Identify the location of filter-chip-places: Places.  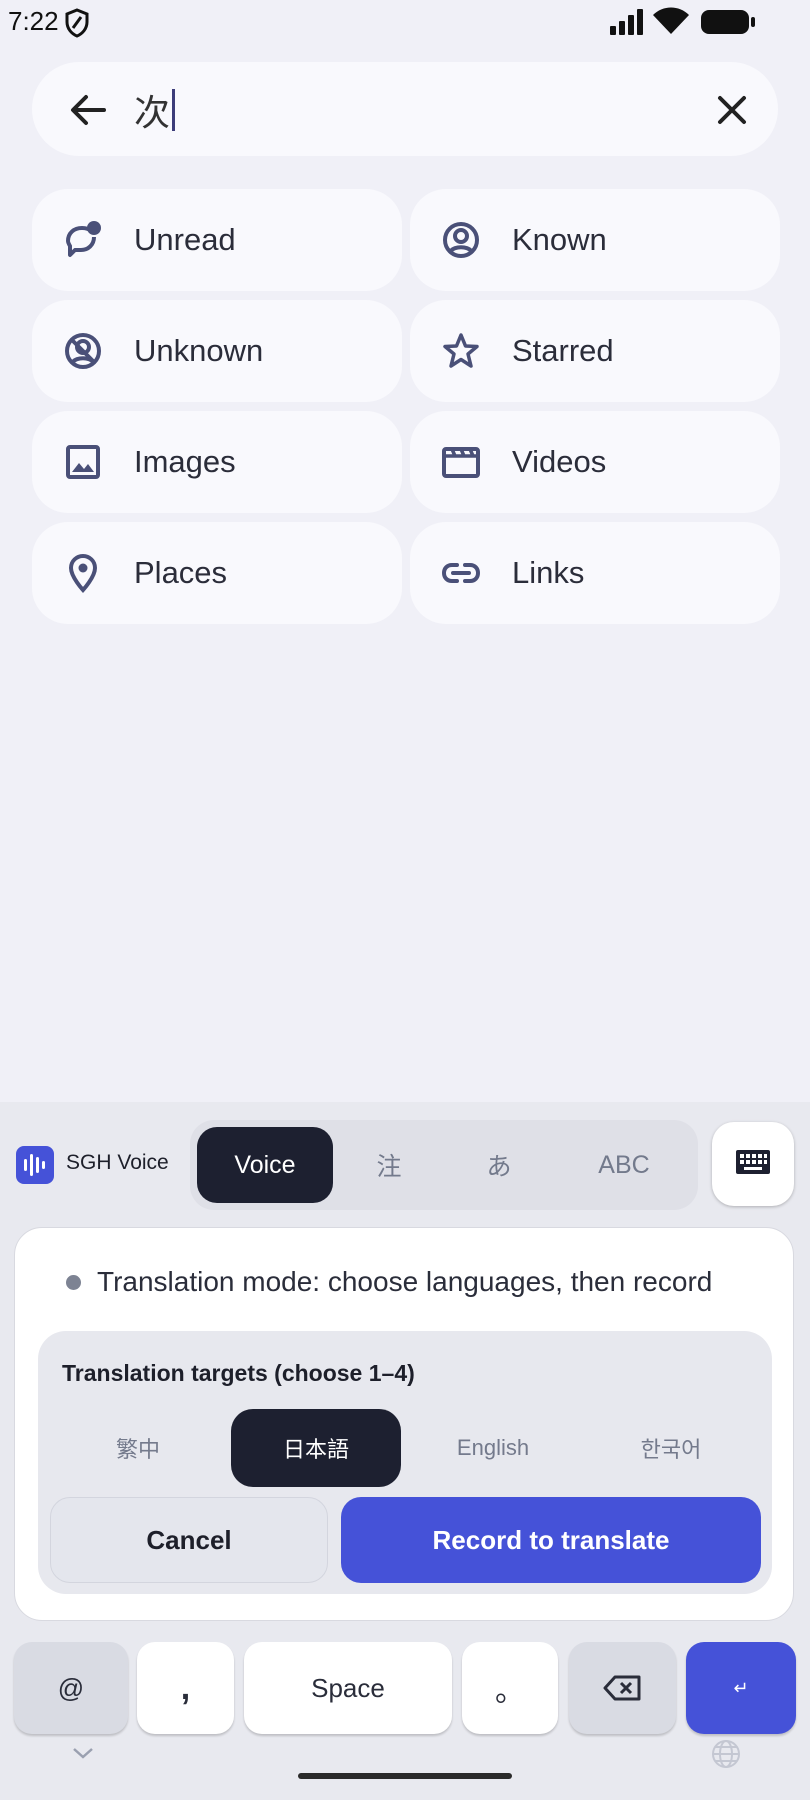
(217, 573).